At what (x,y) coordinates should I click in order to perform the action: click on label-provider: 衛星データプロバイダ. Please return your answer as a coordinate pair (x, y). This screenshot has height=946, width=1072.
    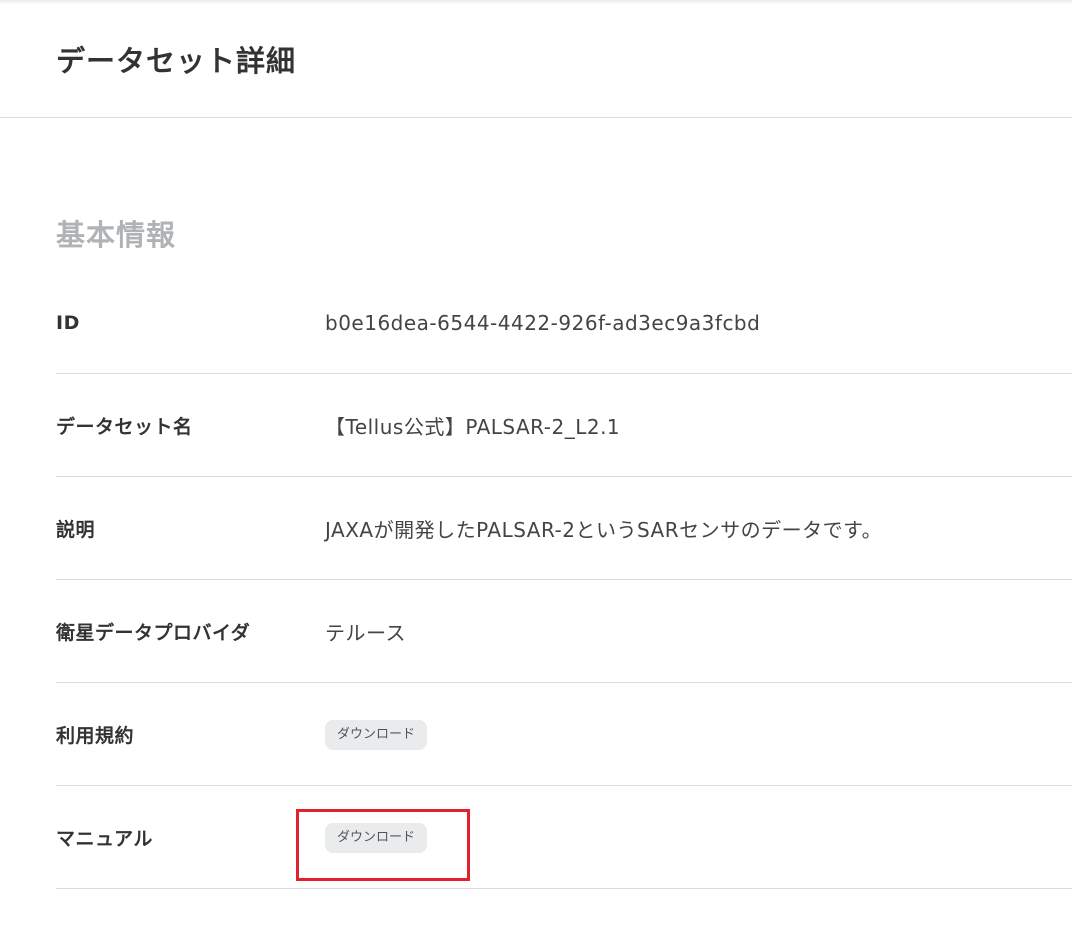
    Looking at the image, I should click on (153, 632).